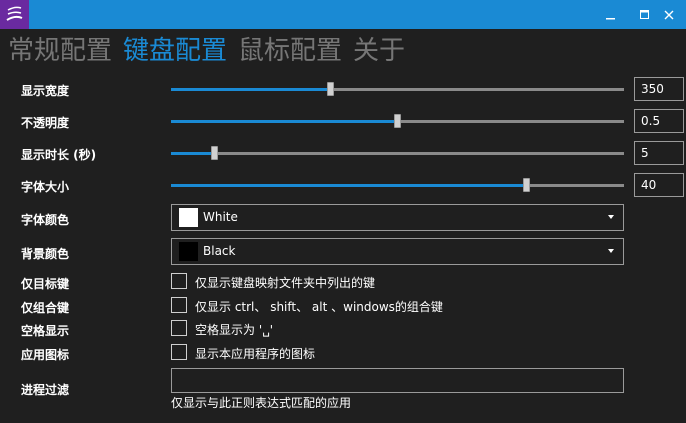 This screenshot has height=423, width=686. What do you see at coordinates (45, 91) in the screenshot?
I see `display-width-label: 显示宽度` at bounding box center [45, 91].